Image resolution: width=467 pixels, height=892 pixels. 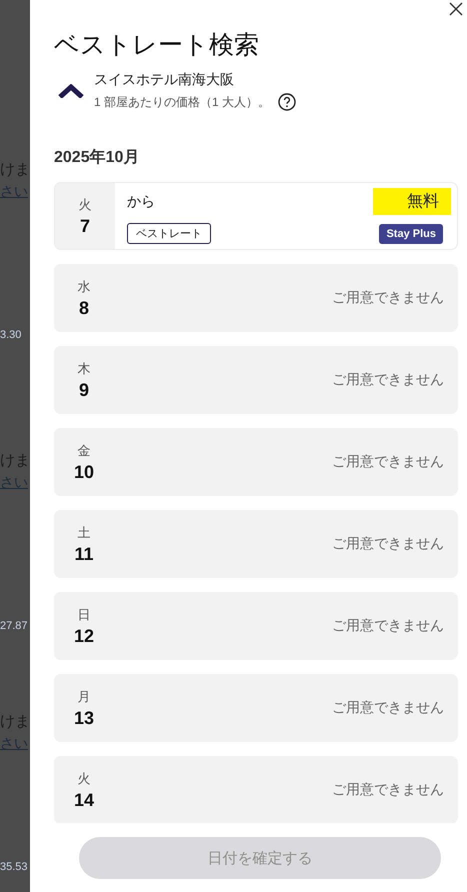 What do you see at coordinates (84, 287) in the screenshot?
I see `weekday-label: 水` at bounding box center [84, 287].